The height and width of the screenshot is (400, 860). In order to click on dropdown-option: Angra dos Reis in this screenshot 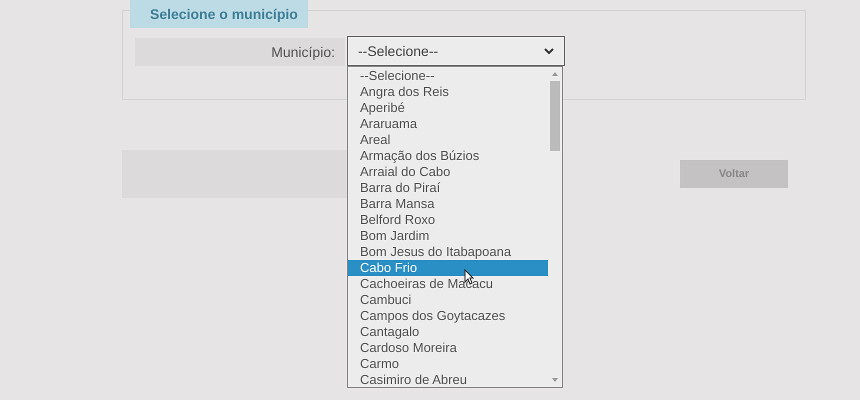, I will do `click(448, 92)`.